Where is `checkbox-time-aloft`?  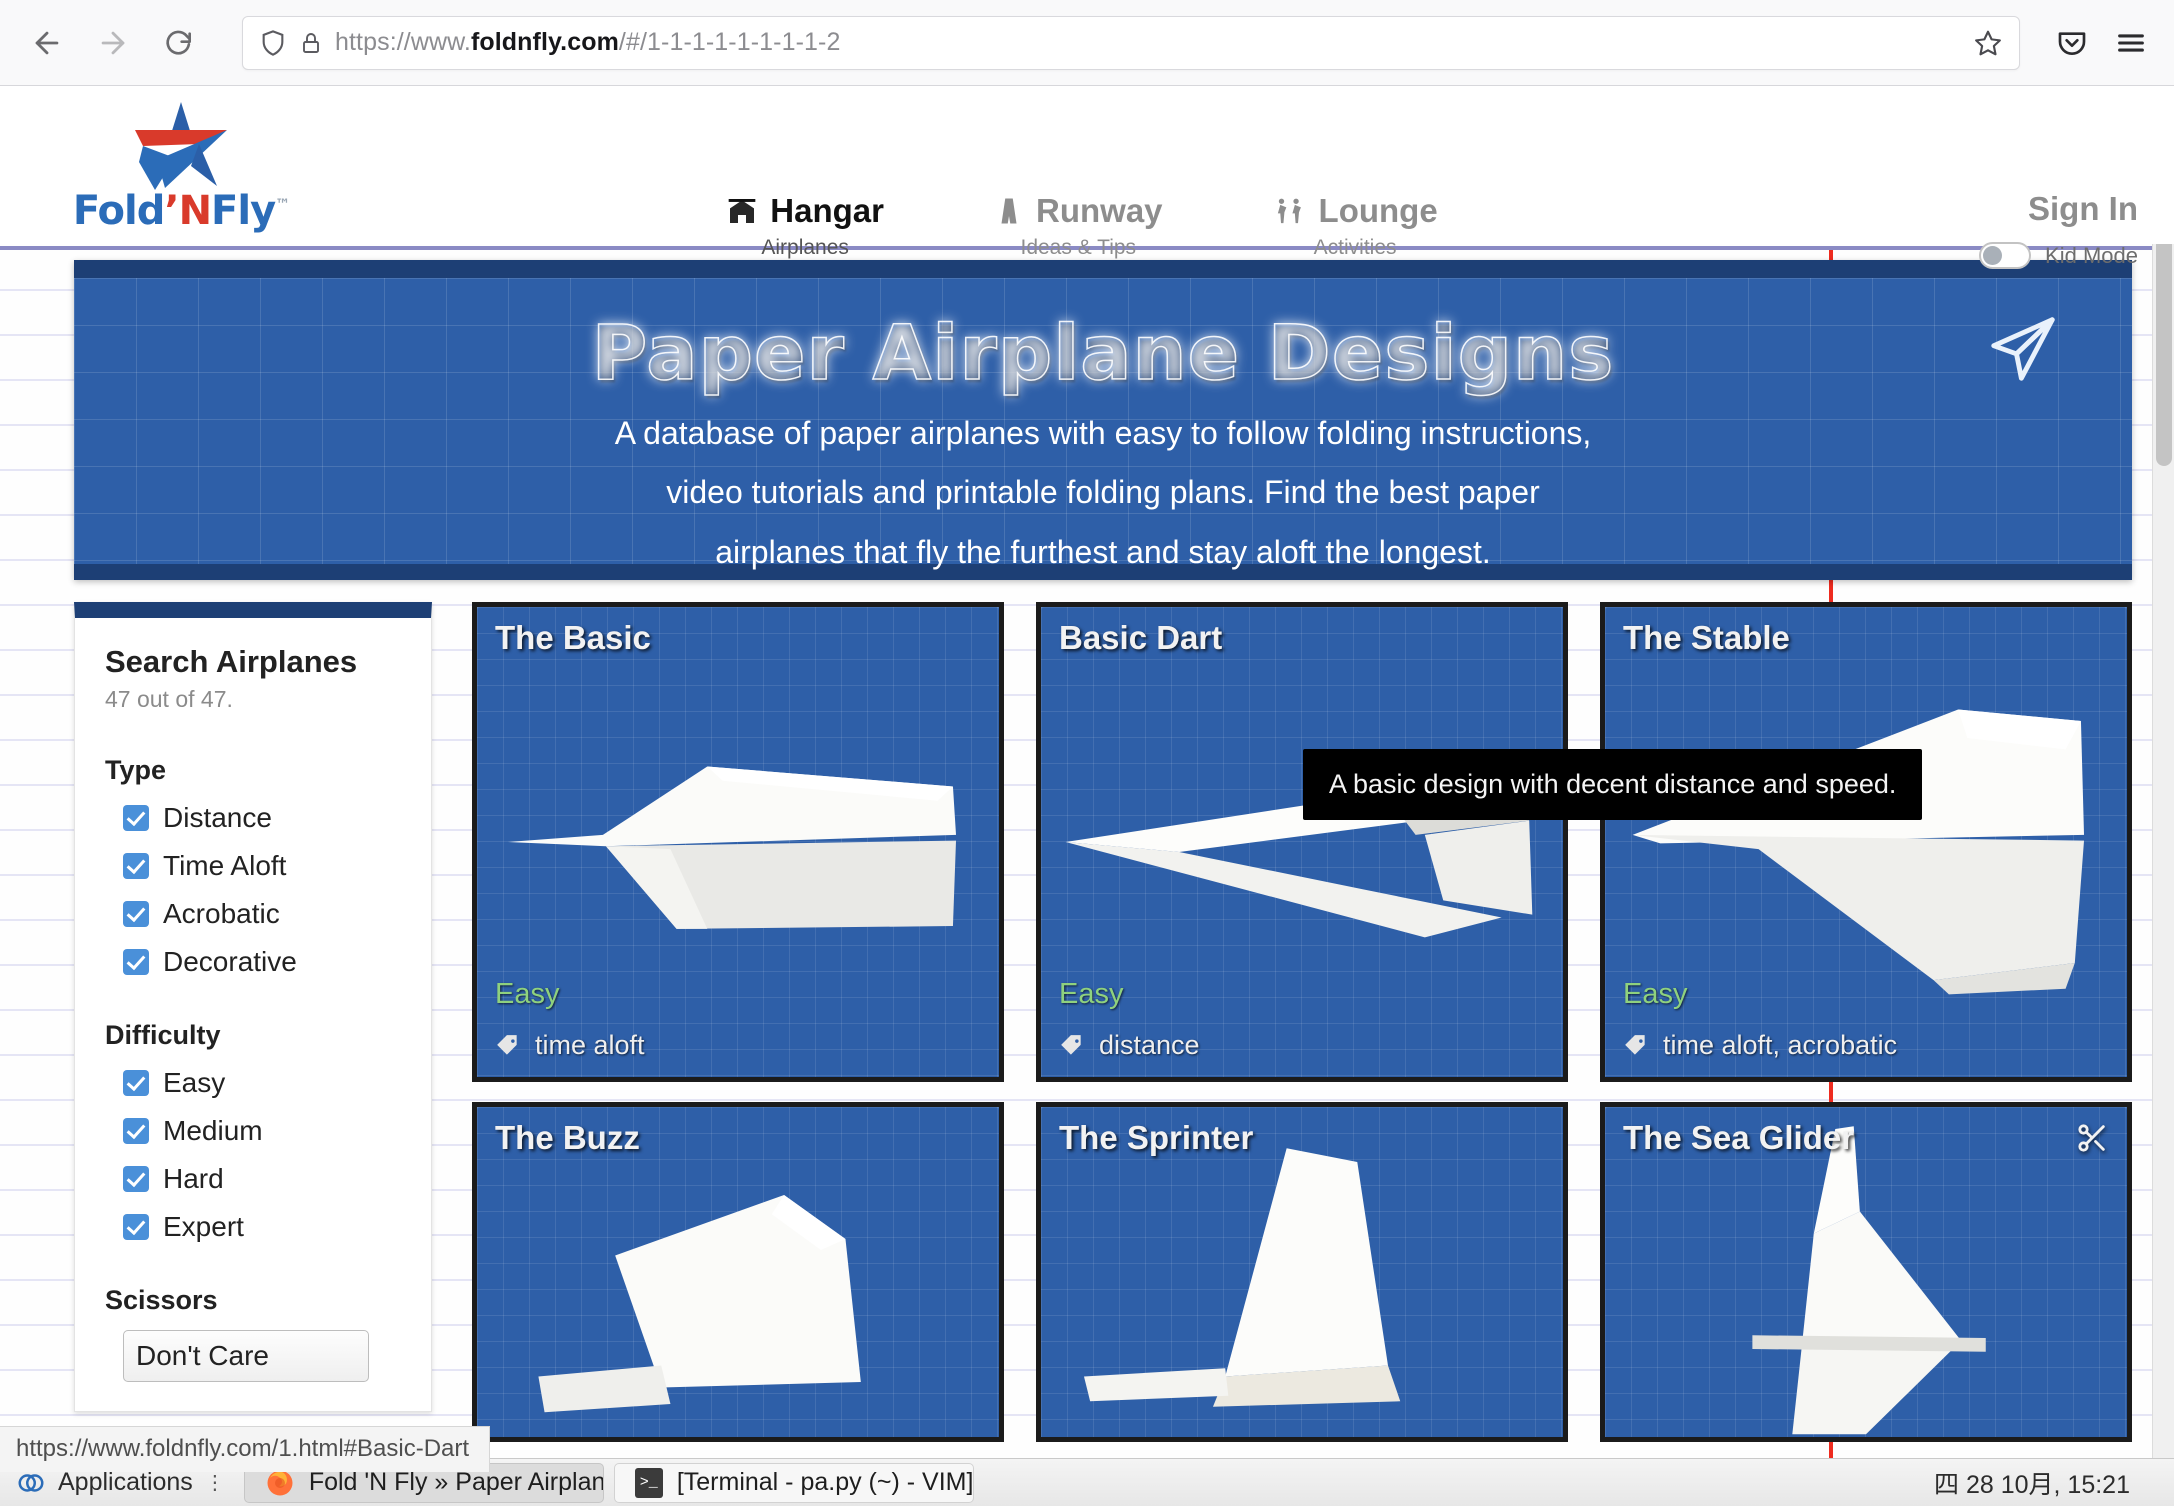
checkbox-time-aloft is located at coordinates (136, 866).